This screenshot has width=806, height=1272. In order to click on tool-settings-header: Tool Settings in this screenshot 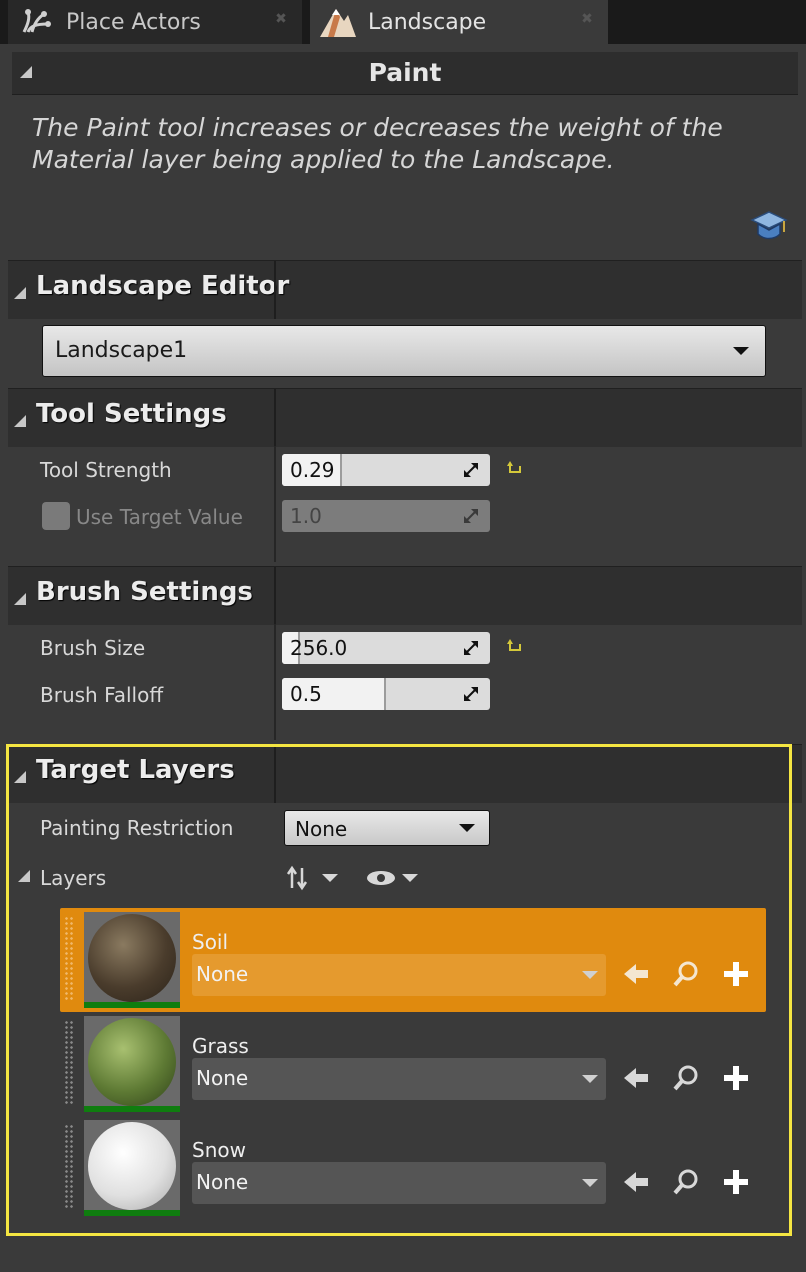, I will do `click(405, 417)`.